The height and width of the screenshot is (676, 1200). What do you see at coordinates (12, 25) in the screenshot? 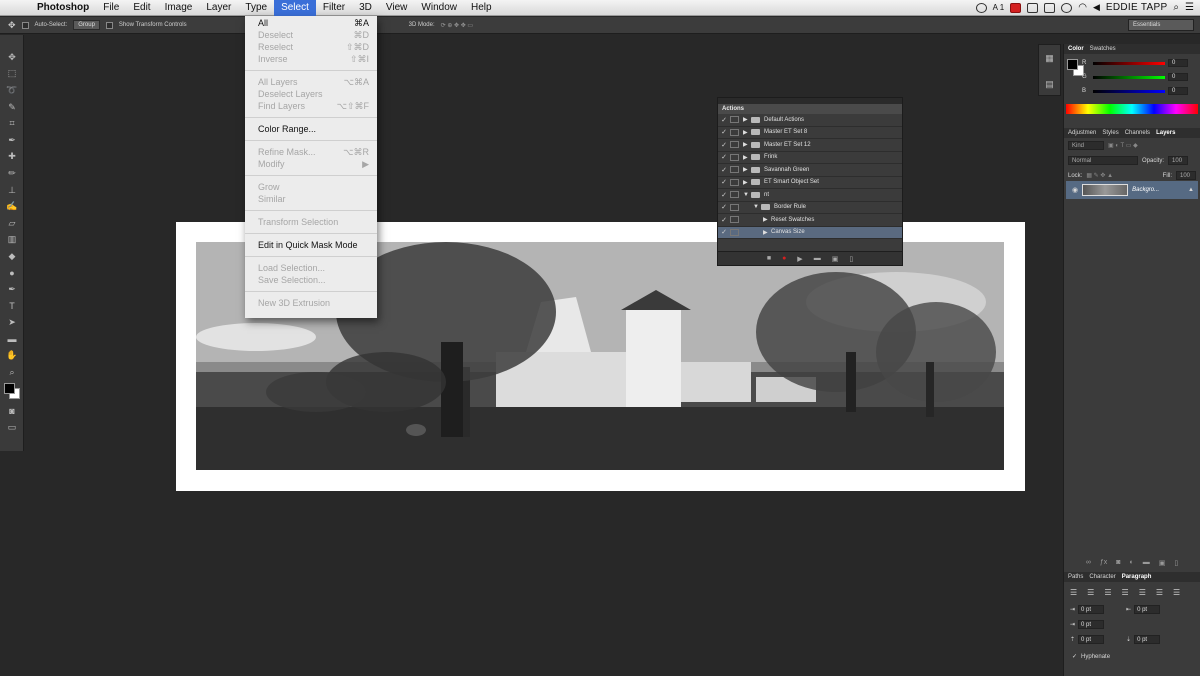
I see `move-tool-icon: ✥` at bounding box center [12, 25].